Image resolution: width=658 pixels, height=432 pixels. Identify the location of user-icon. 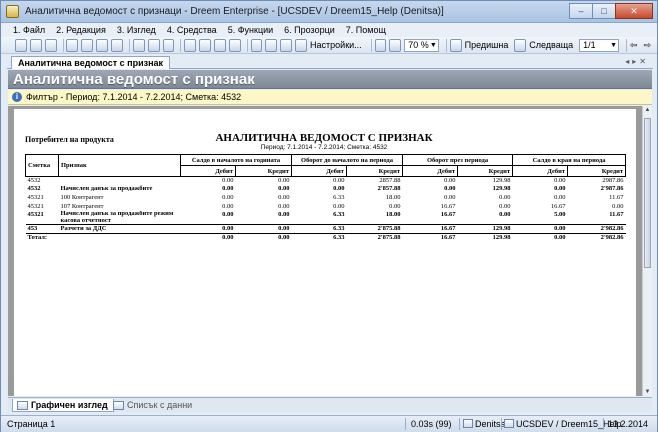
(468, 423).